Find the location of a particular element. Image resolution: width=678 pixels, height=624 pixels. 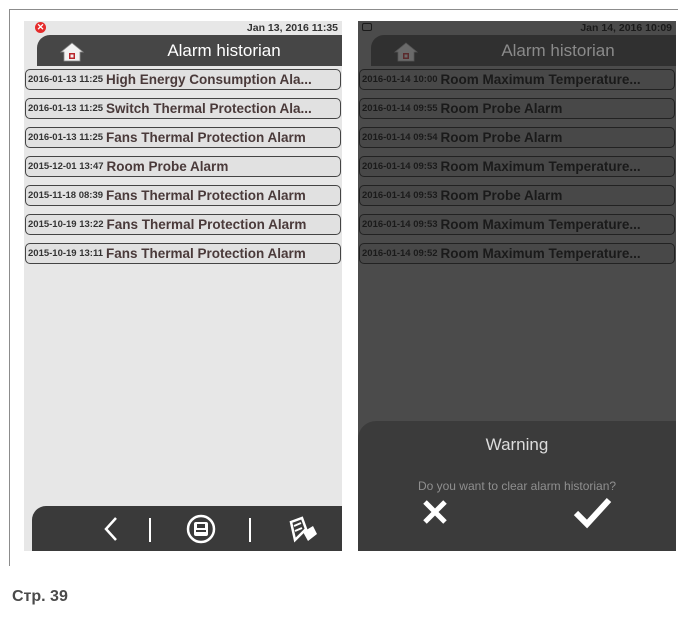

dialog-title: Warning is located at coordinates (517, 444).